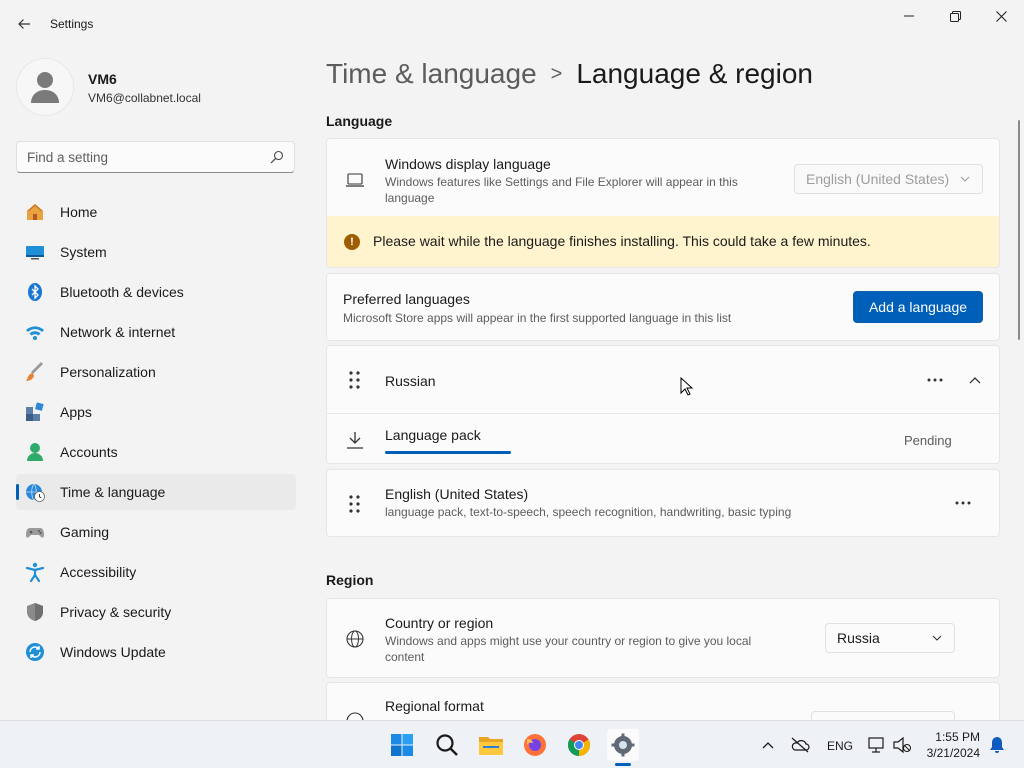 This screenshot has width=1024, height=768. I want to click on sidebar-item-home: Home, so click(156, 212).